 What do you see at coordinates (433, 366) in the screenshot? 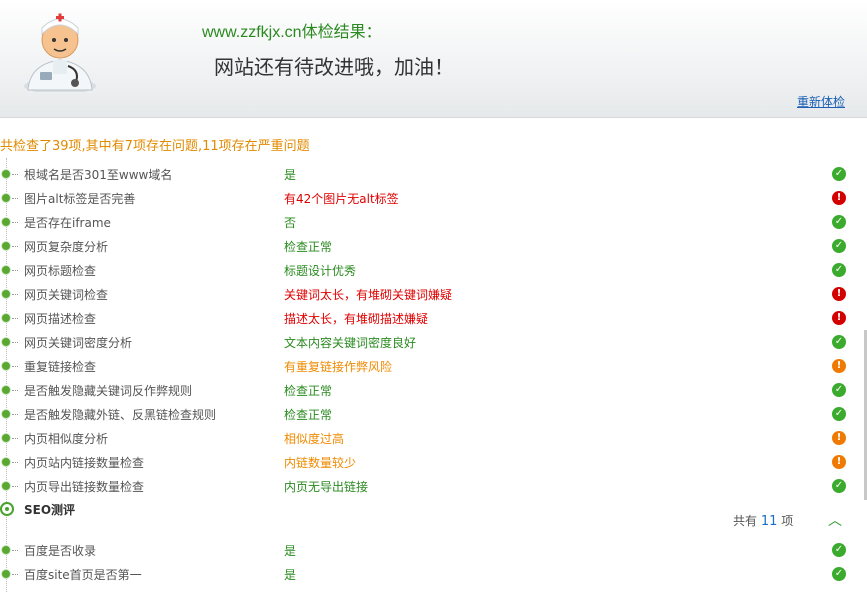
I see `check-row: 重复链接检查 有重复链接作弊风险!` at bounding box center [433, 366].